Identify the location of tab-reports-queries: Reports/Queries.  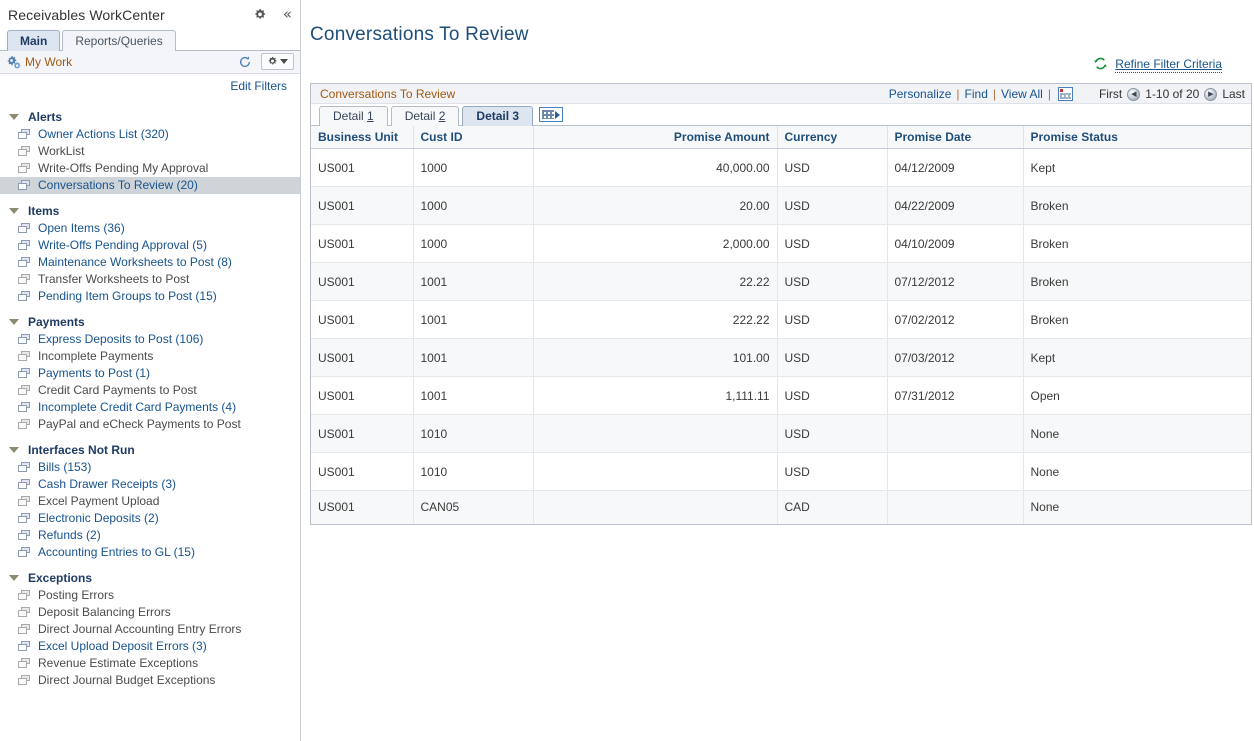
(119, 40).